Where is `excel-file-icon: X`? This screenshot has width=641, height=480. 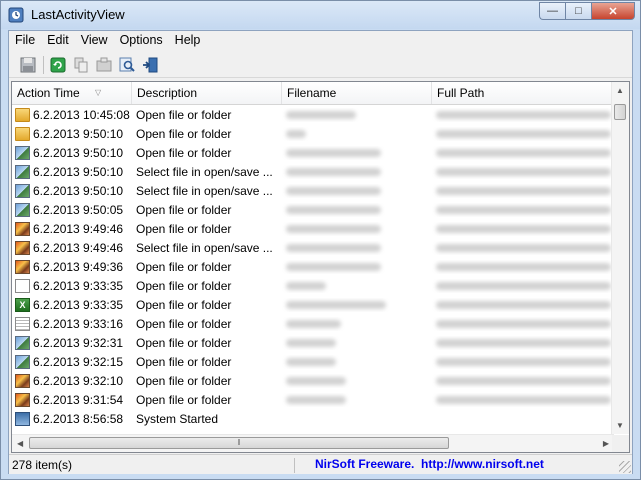
excel-file-icon: X is located at coordinates (22, 304).